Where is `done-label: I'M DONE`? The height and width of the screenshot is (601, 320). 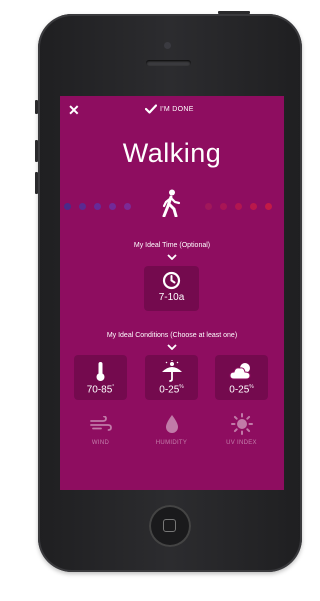
done-label: I'M DONE is located at coordinates (177, 109).